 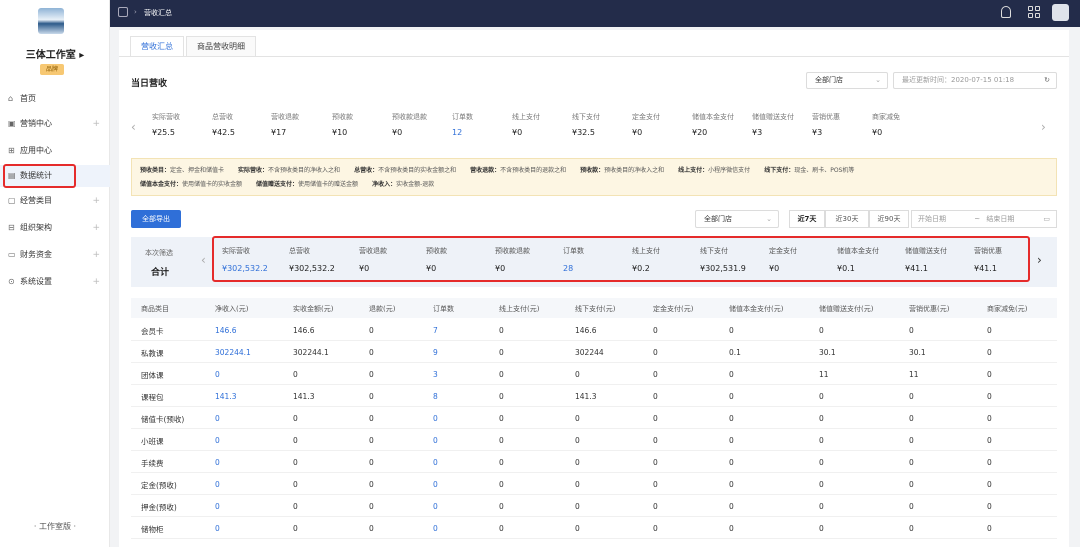 What do you see at coordinates (158, 13) in the screenshot?
I see `breadcrumb: 营收汇总` at bounding box center [158, 13].